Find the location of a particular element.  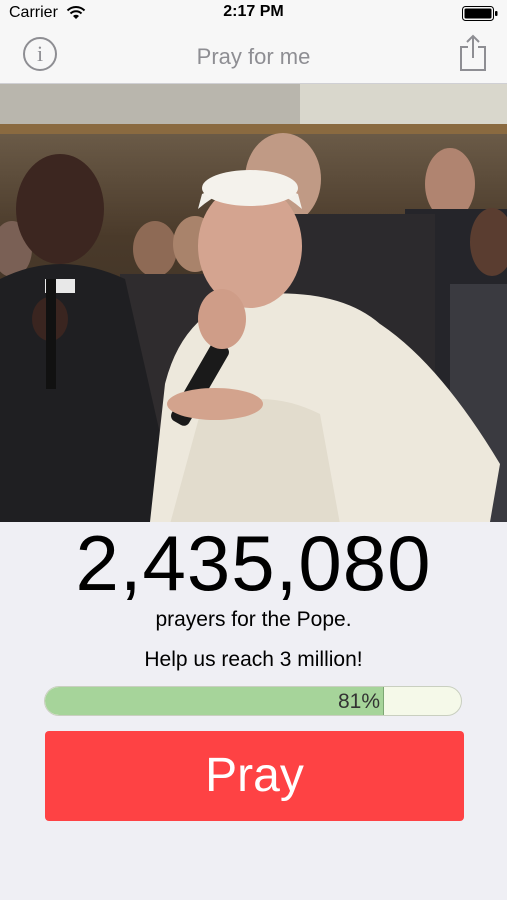

prayer-counter: 2,435,080 is located at coordinates (253, 563).